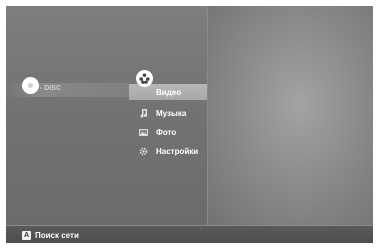  I want to click on film-reel-icon, so click(144, 78).